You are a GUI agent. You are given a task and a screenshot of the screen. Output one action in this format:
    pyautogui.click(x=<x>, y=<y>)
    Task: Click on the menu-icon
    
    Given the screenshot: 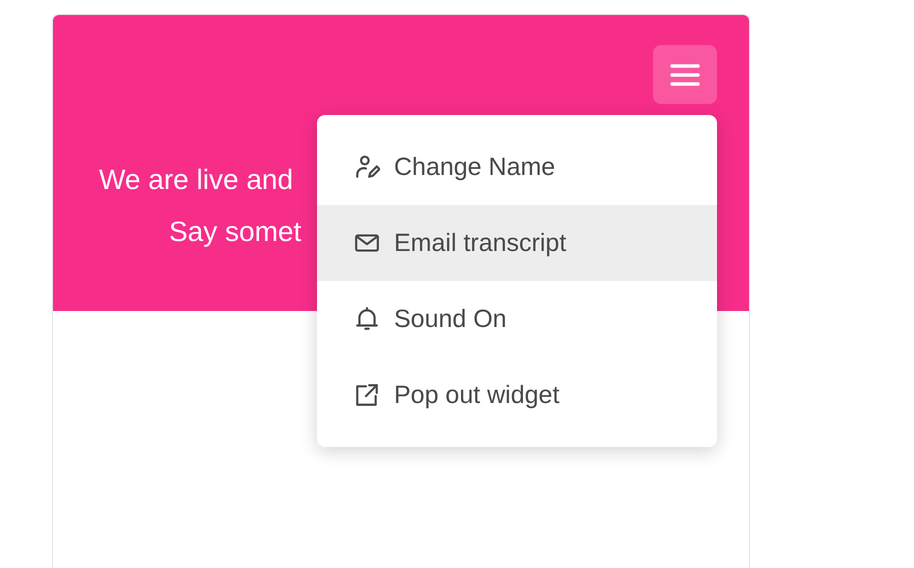 What is the action you would take?
    pyautogui.click(x=685, y=74)
    